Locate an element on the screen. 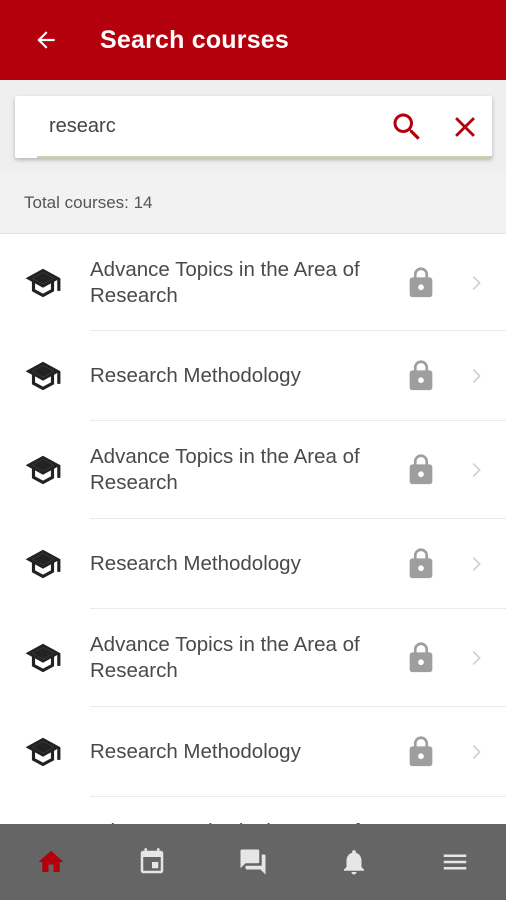 The image size is (506, 900). nav-notifications-button is located at coordinates (354, 862).